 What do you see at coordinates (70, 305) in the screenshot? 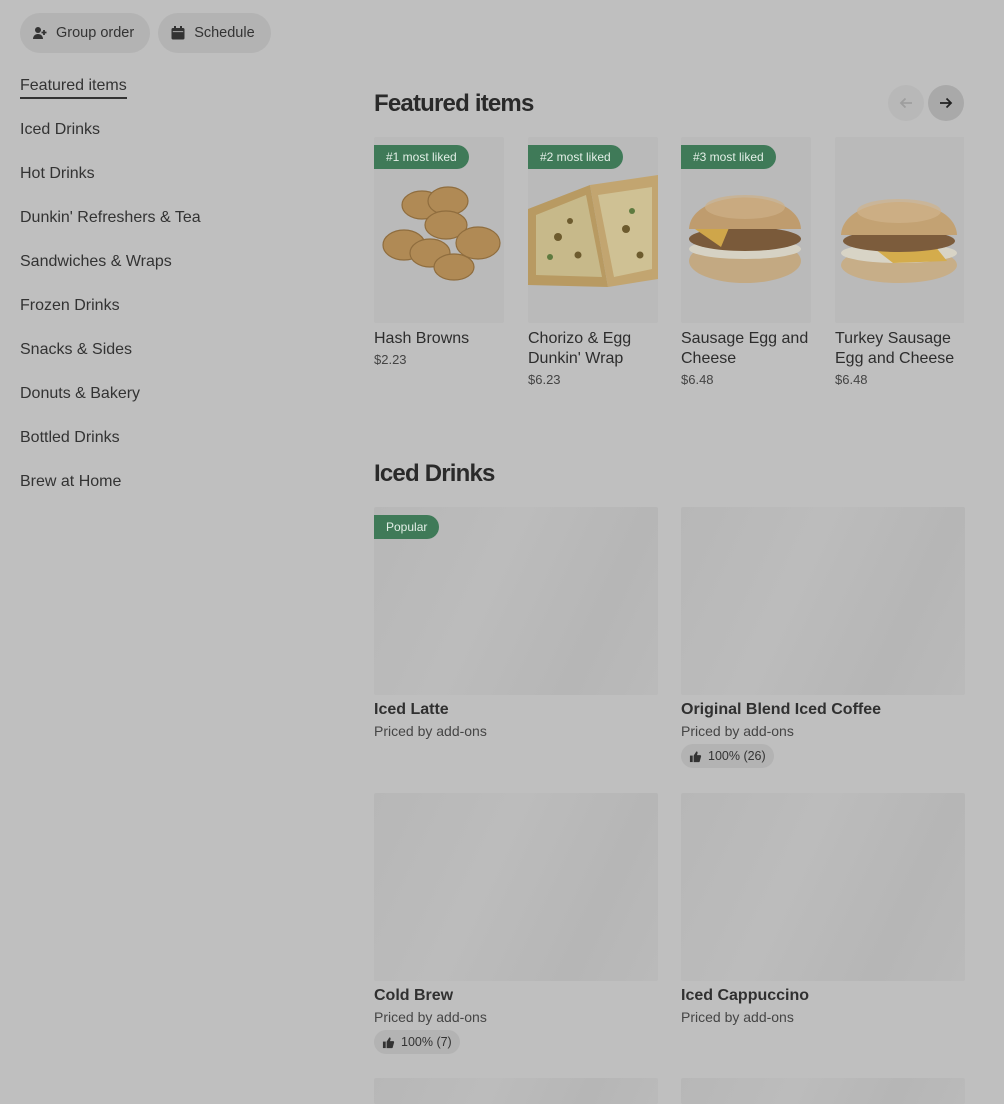
I see `sidebar-item-label: Frozen Drinks` at bounding box center [70, 305].